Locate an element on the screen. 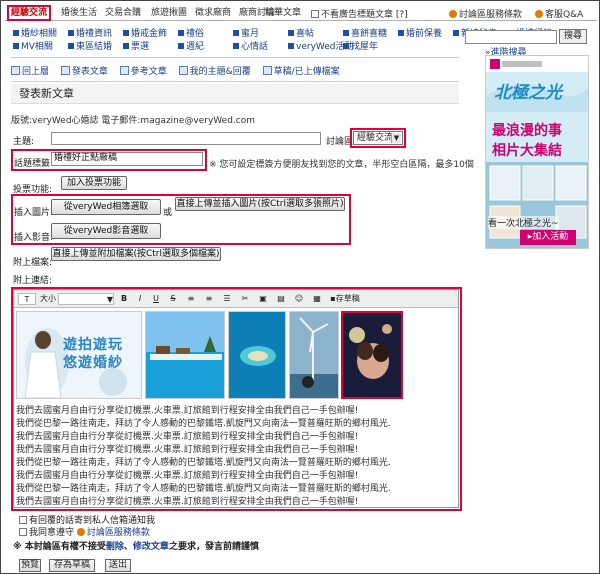  agree-checkbox: 我同意遵守 討論區服務條款 is located at coordinates (84, 531).